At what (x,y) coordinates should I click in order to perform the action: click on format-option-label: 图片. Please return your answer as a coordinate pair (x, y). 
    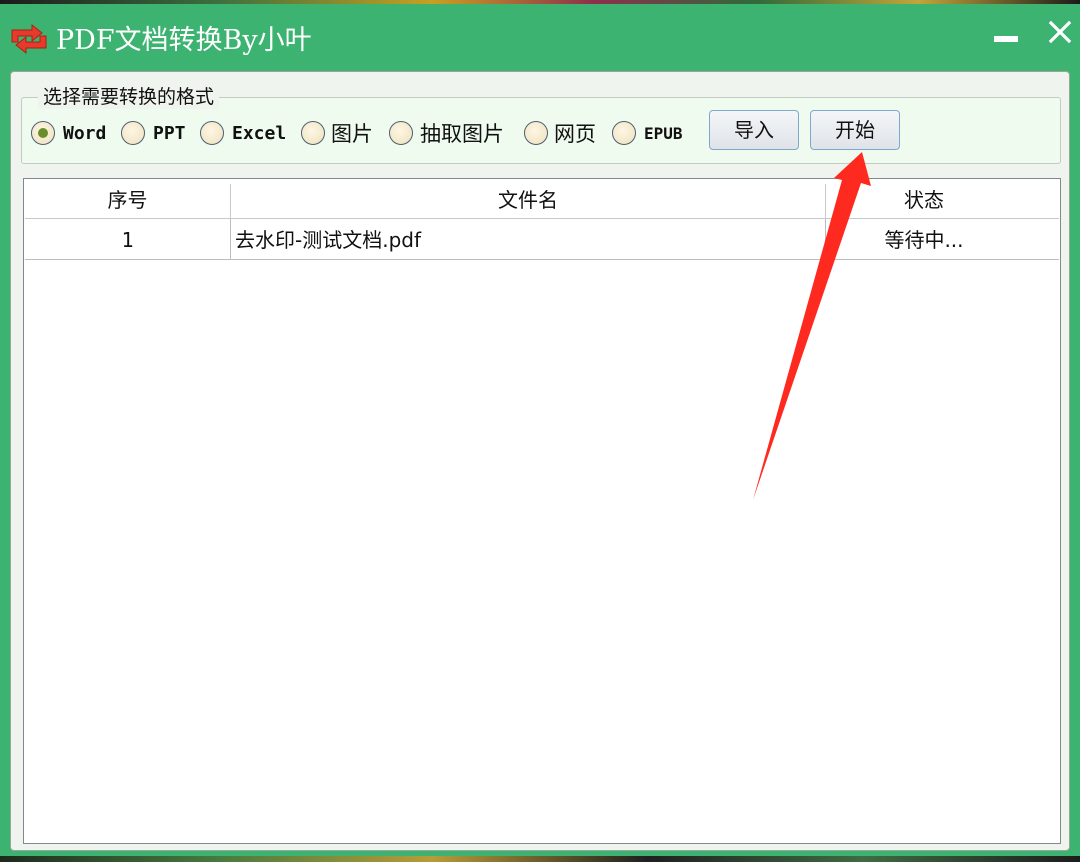
    Looking at the image, I should click on (352, 134).